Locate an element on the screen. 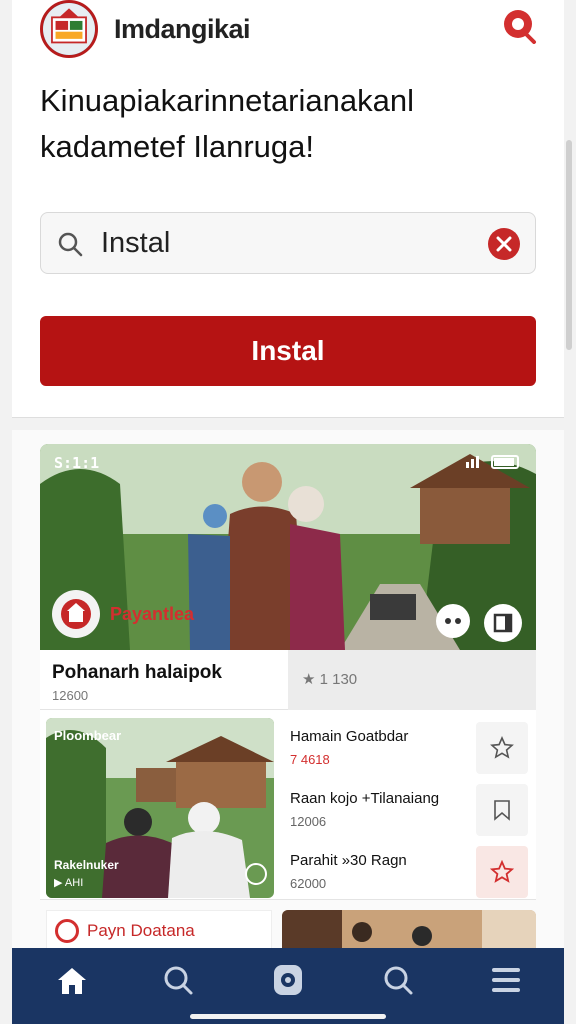  channel-label: Payantlea is located at coordinates (152, 614).